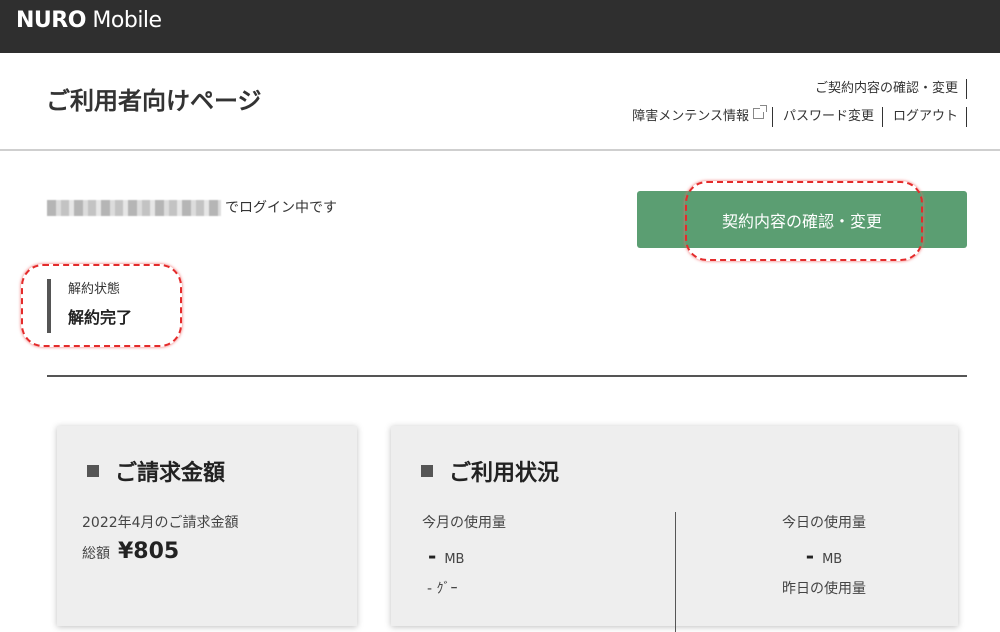 The height and width of the screenshot is (632, 1000). I want to click on maintenance-info-link: 障害メンテンス情報, so click(697, 116).